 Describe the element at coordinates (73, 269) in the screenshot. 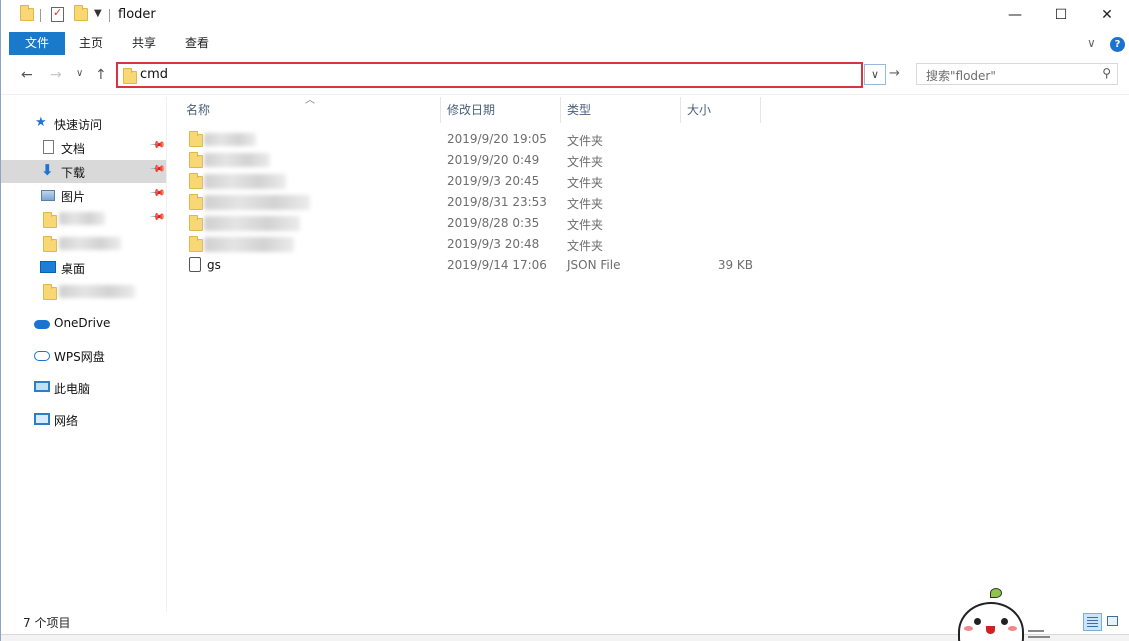

I see `nav-item-label: 桌面` at that location.